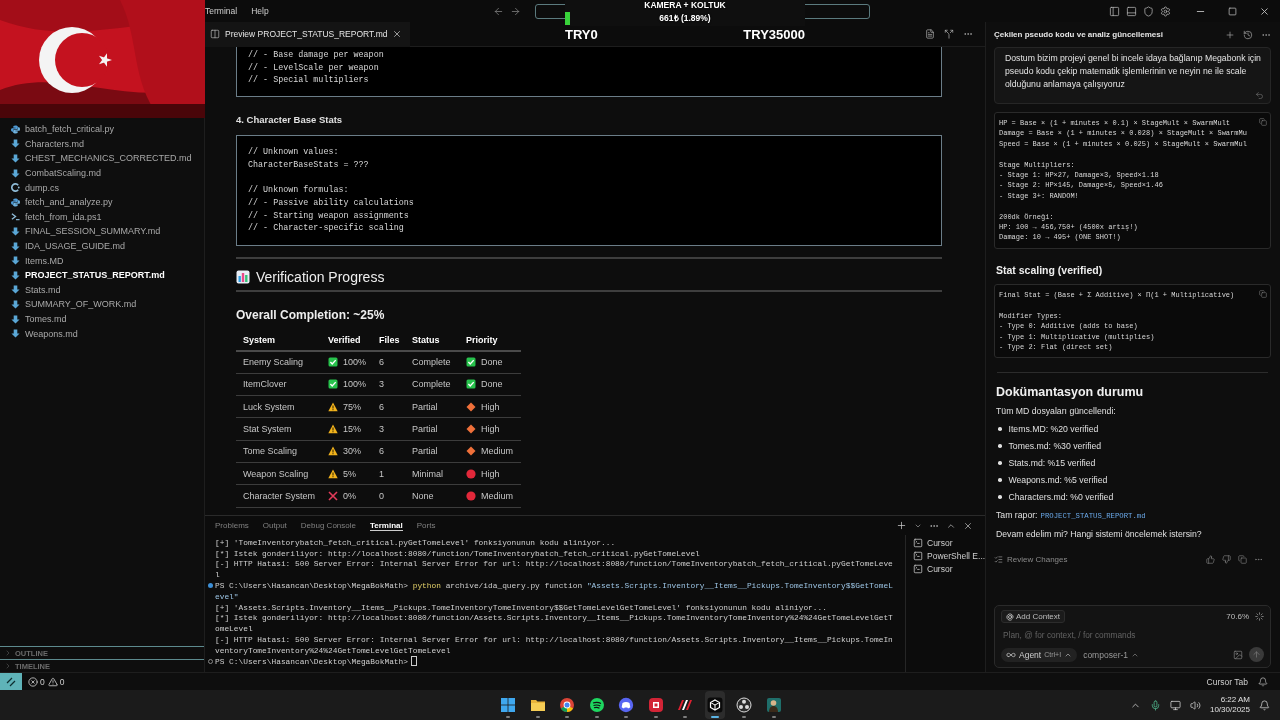 This screenshot has height=720, width=1280. I want to click on file-item: Items.MD, so click(44, 260).